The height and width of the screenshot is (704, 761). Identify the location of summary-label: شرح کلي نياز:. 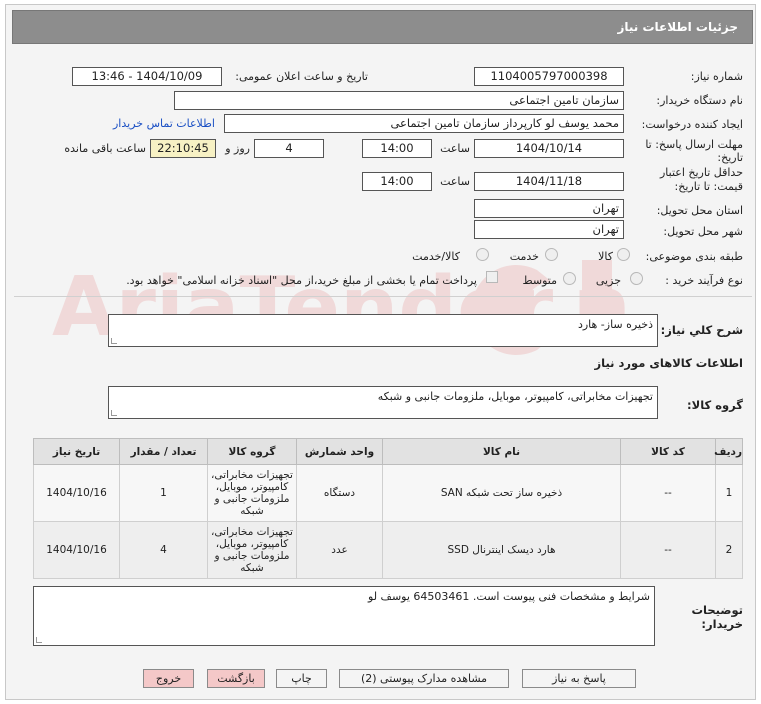
(701, 330).